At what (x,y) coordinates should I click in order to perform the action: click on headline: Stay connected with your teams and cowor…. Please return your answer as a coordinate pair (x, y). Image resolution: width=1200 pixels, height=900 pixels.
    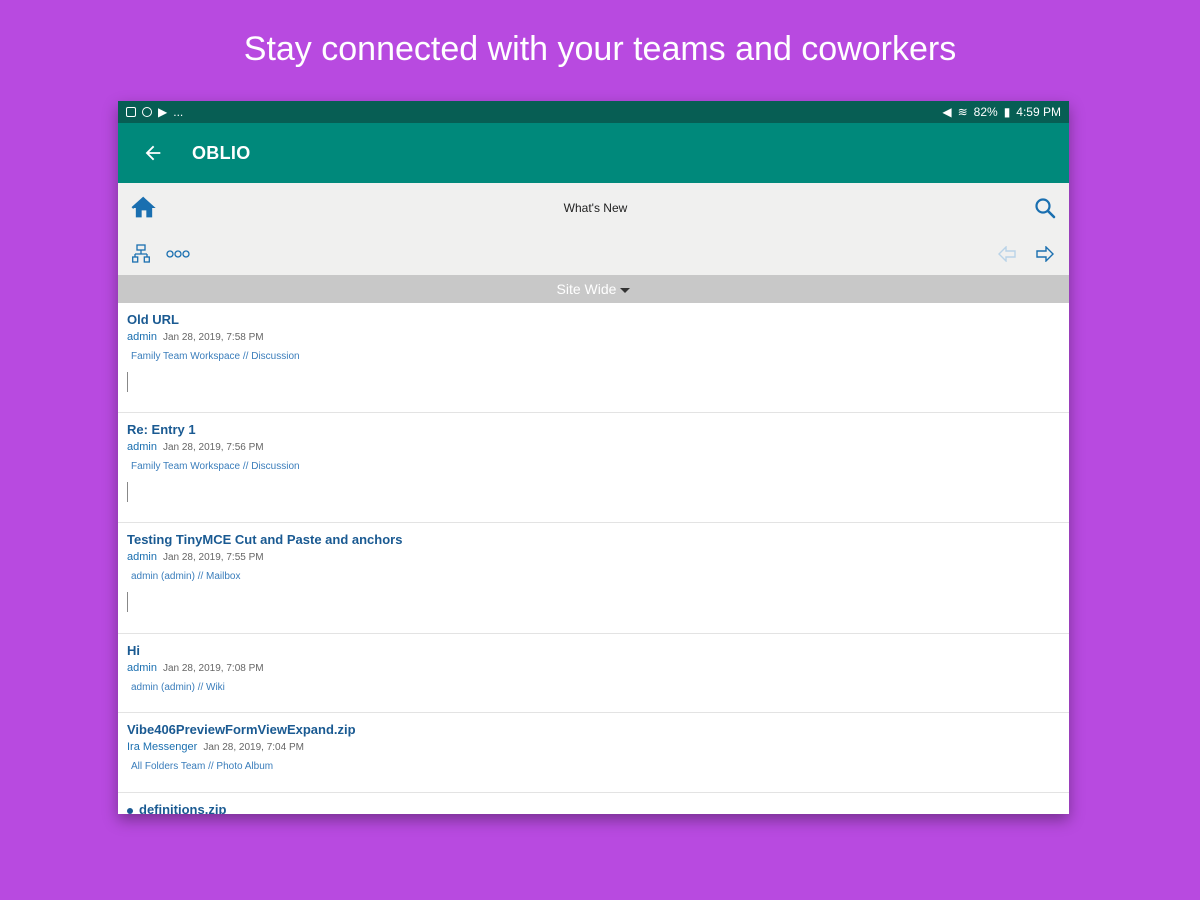
    Looking at the image, I should click on (600, 49).